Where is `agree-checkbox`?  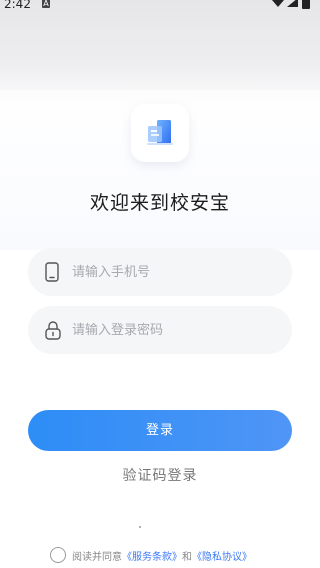 agree-checkbox is located at coordinates (58, 555).